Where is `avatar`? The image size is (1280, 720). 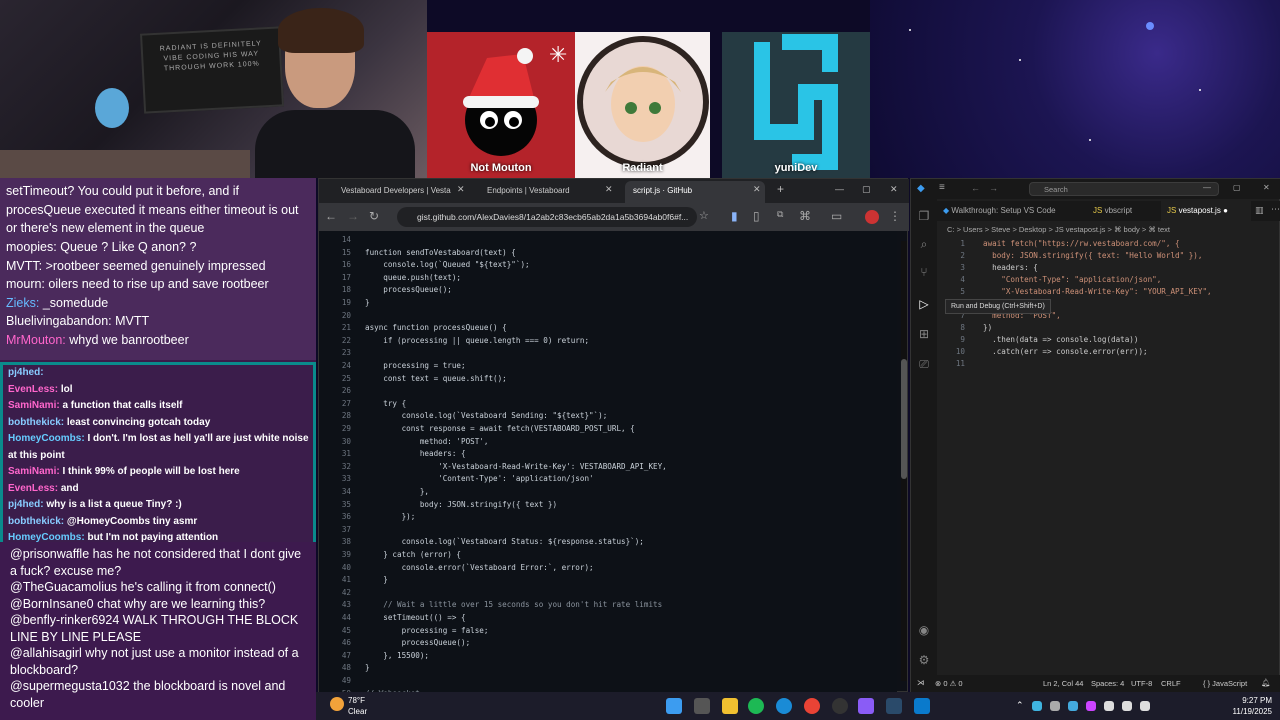
avatar is located at coordinates (872, 217).